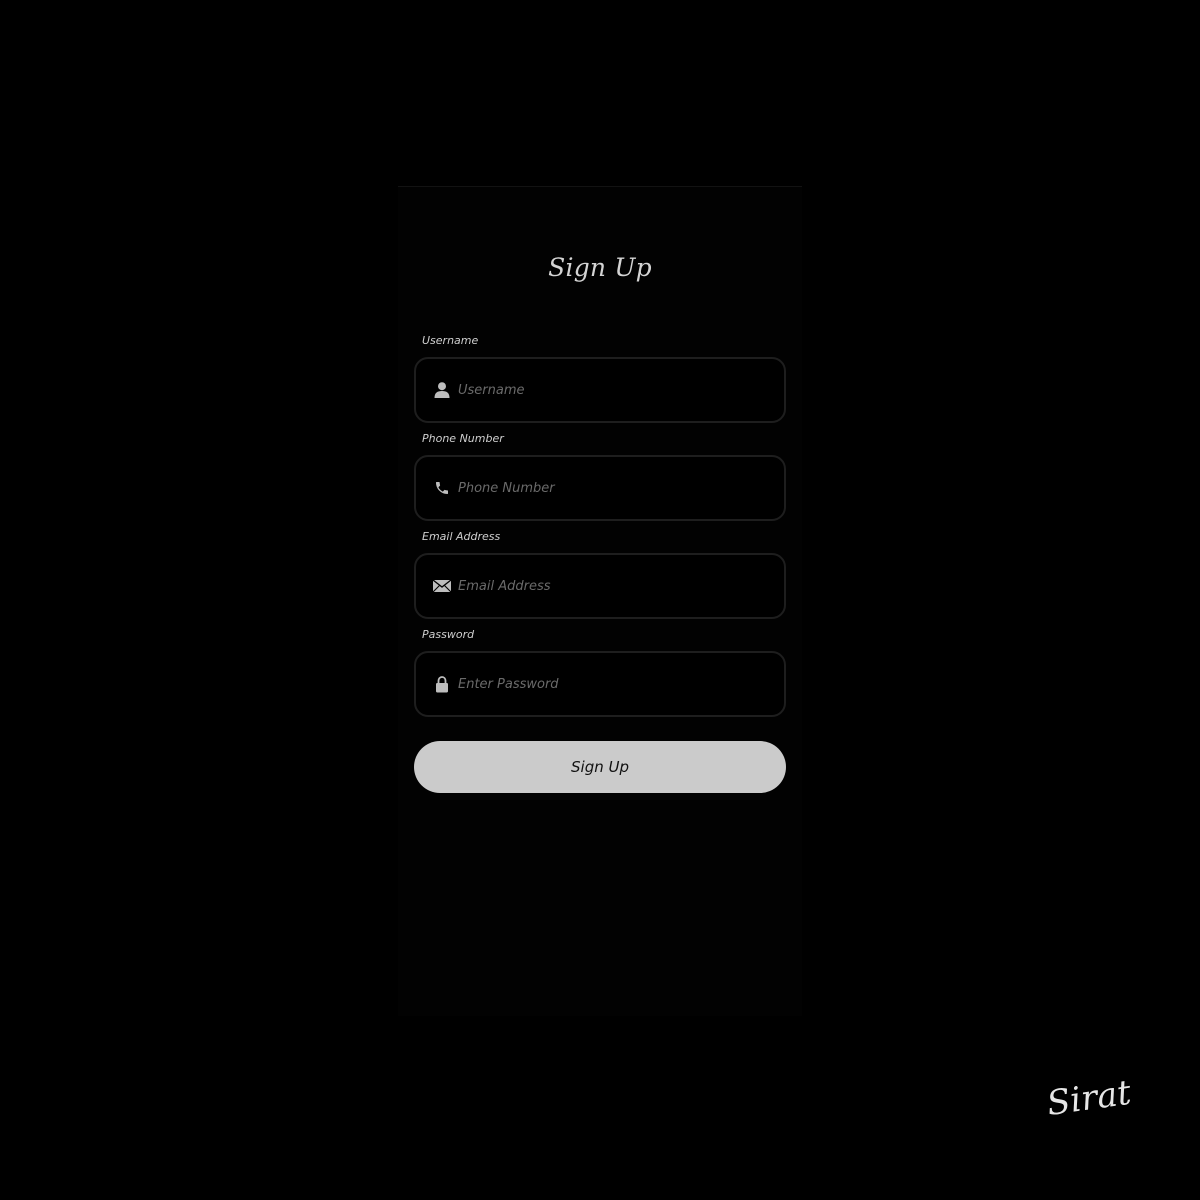 The width and height of the screenshot is (1200, 1200). What do you see at coordinates (461, 536) in the screenshot?
I see `email-label: Email Address` at bounding box center [461, 536].